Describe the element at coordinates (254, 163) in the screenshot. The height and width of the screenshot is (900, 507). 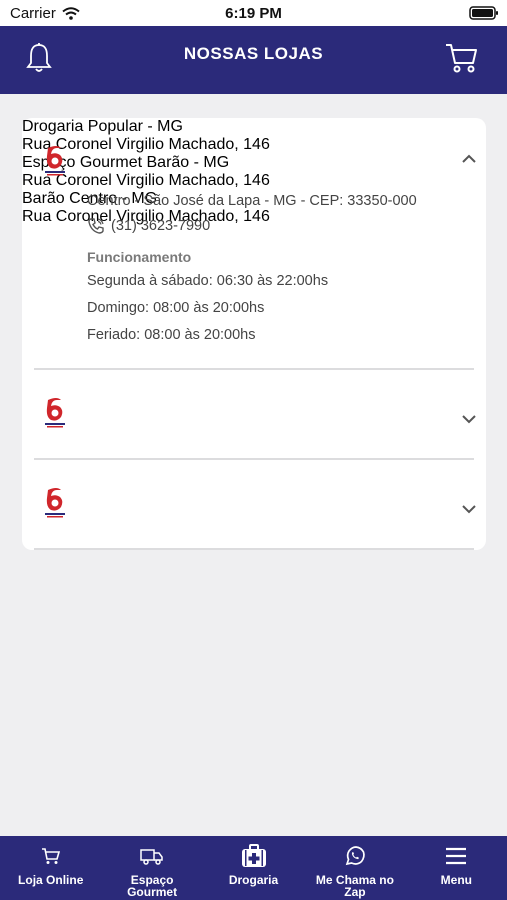
I see `store-name: Espaço Gourmet Barão - MG` at that location.